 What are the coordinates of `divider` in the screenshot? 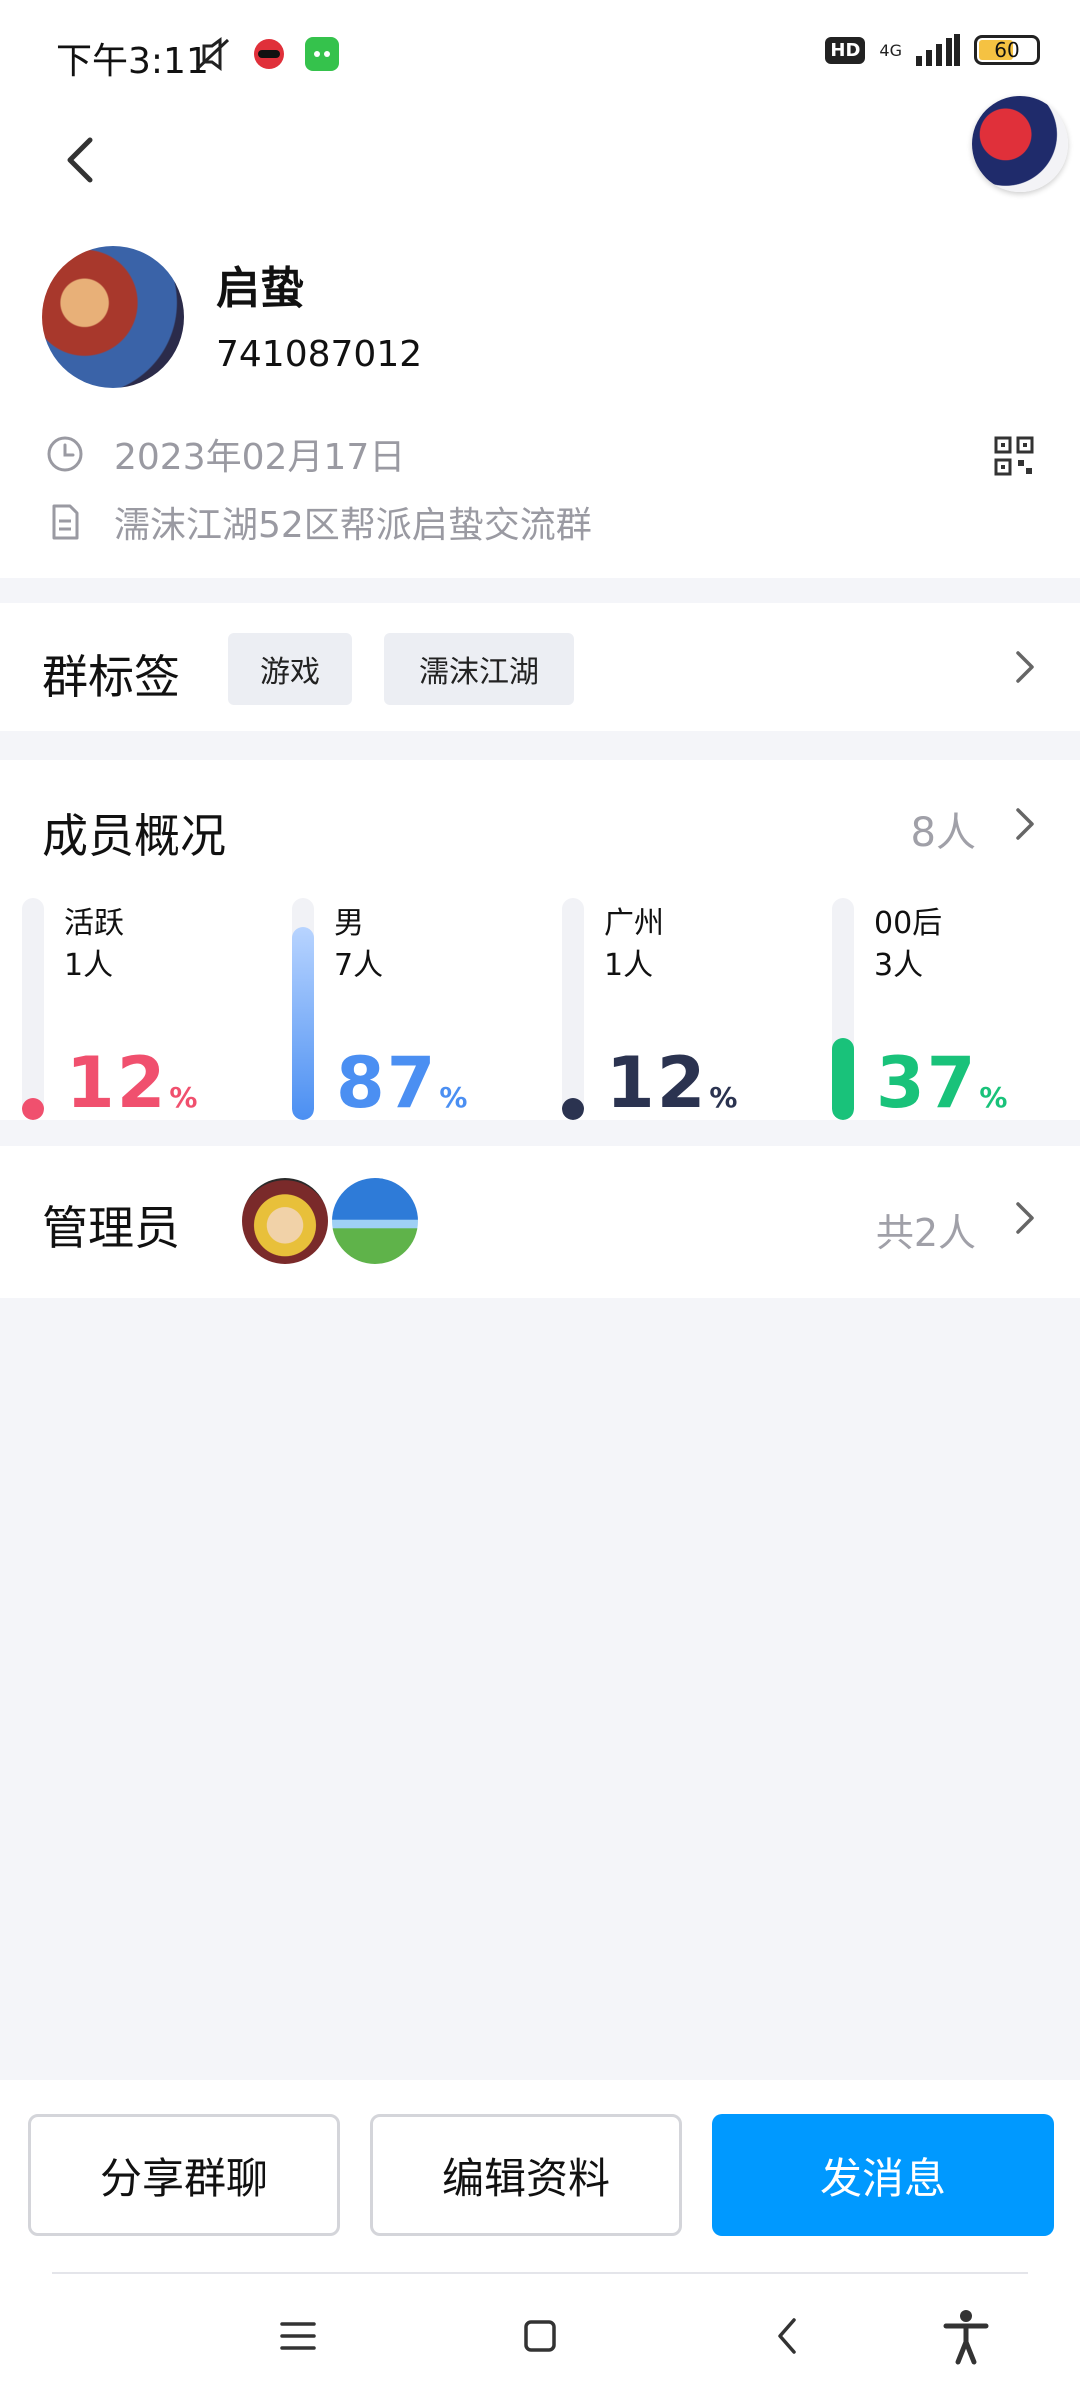 It's located at (540, 2273).